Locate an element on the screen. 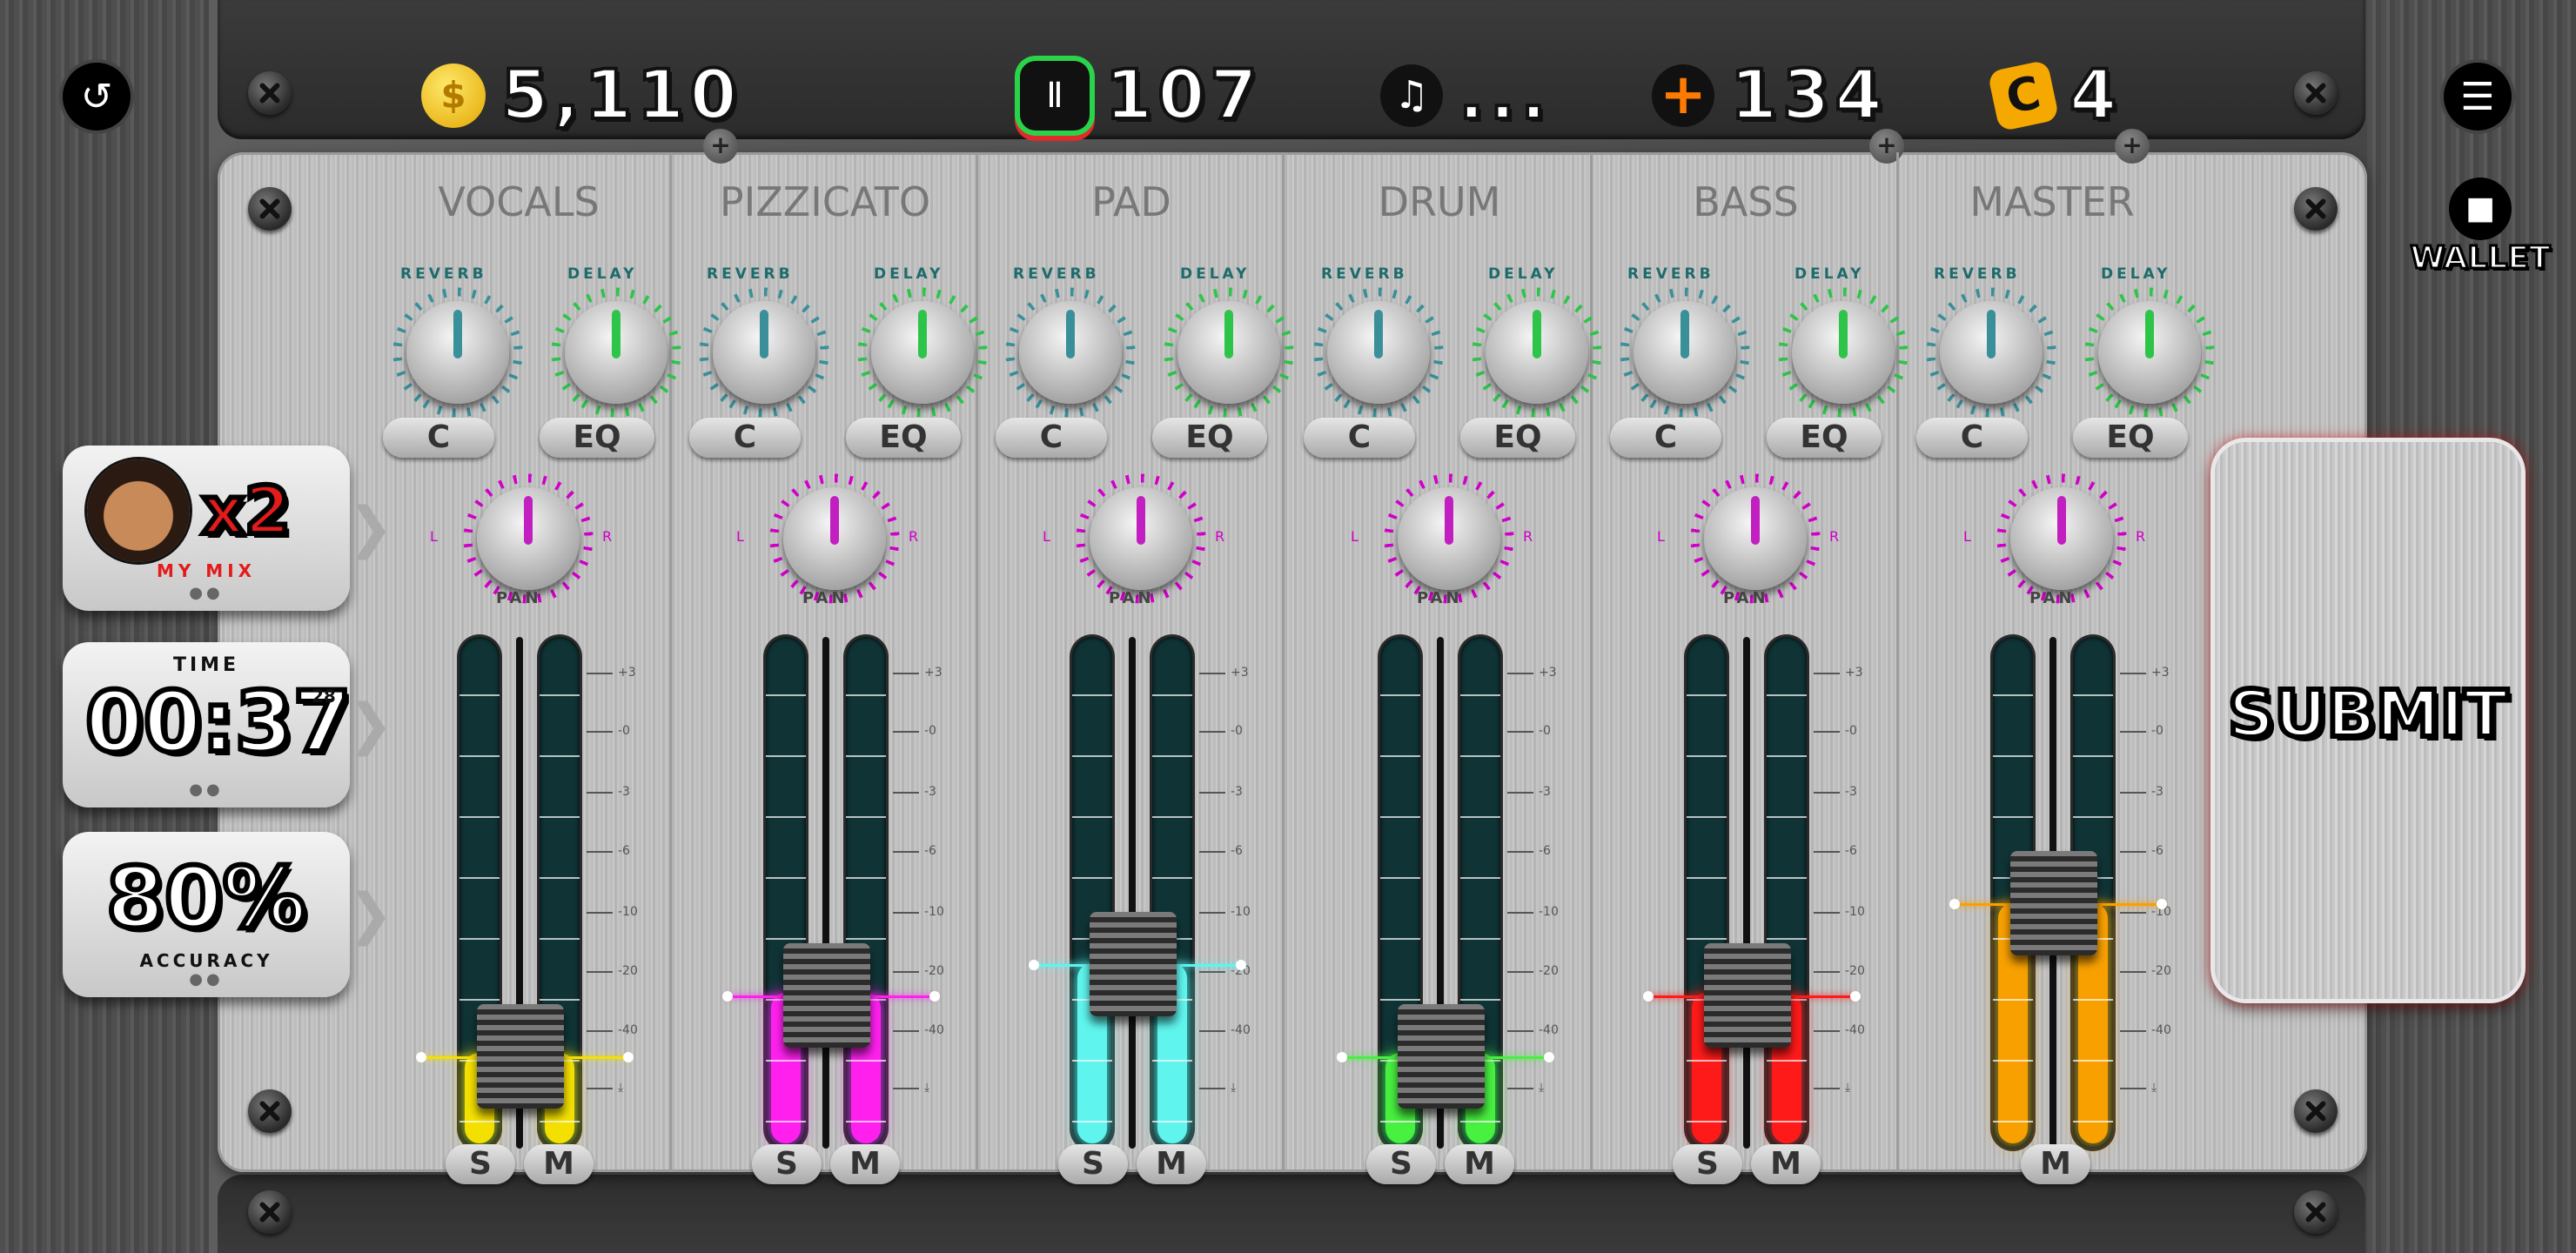 The height and width of the screenshot is (1253, 2576). health-counter: + 134 is located at coordinates (1770, 96).